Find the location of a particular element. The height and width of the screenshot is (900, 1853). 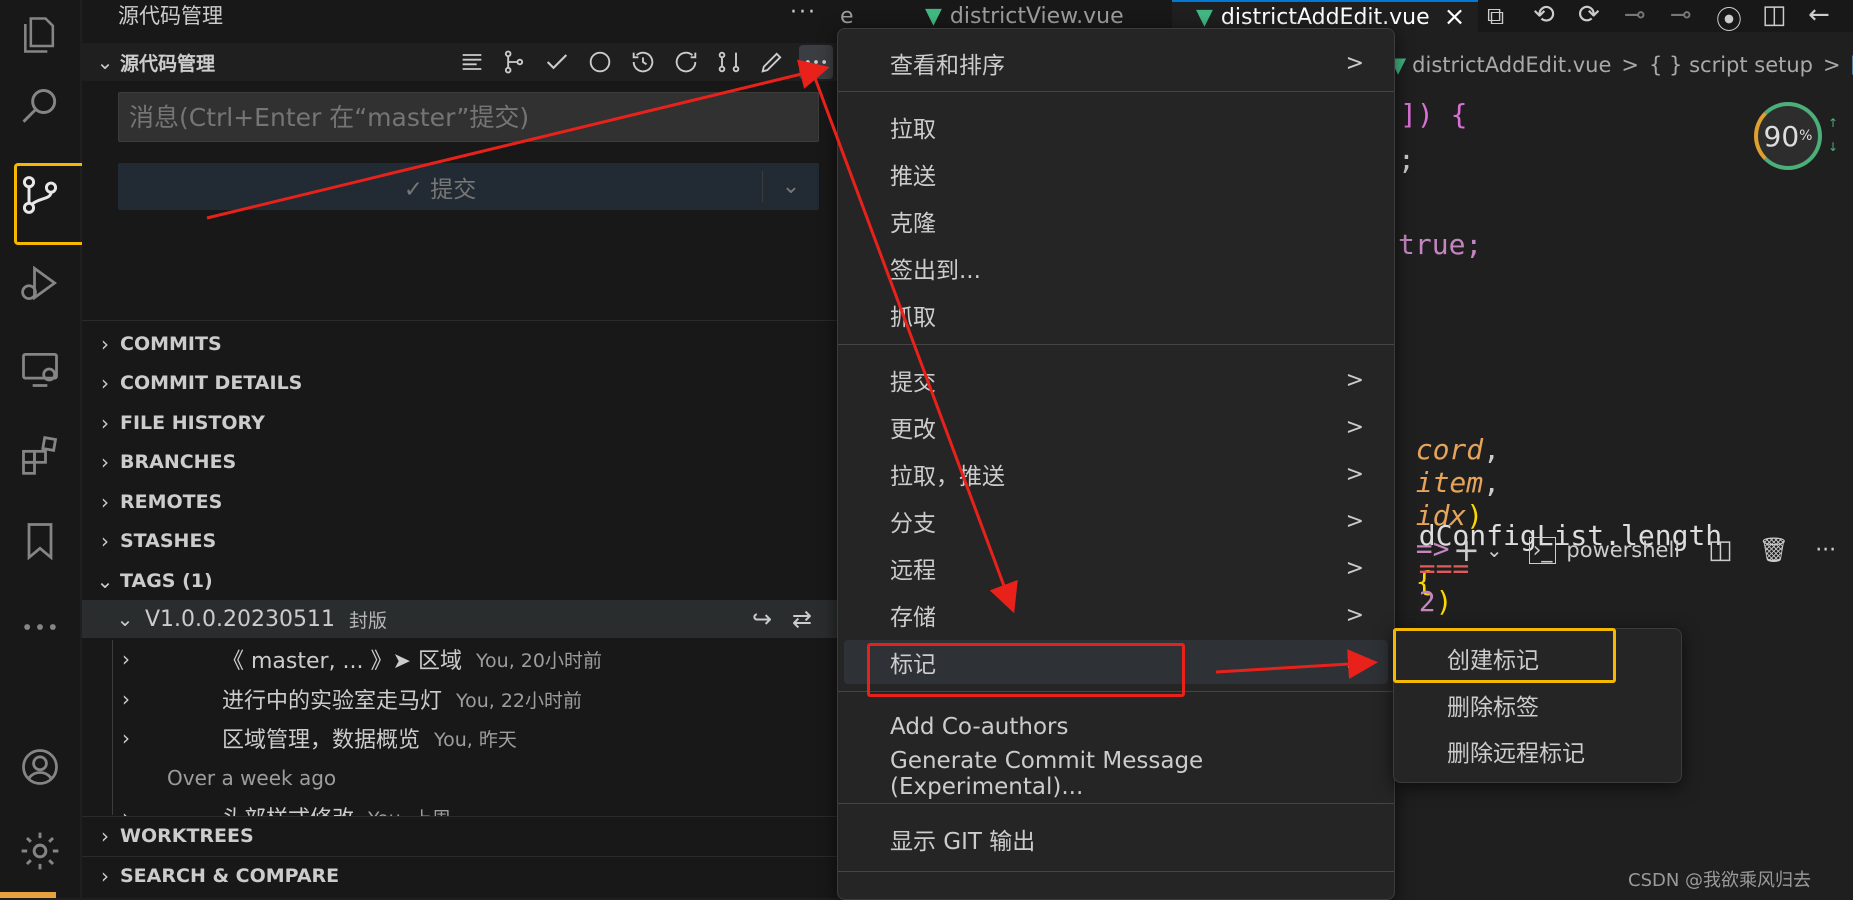

arrow-to-more-actions is located at coordinates (518, 139).